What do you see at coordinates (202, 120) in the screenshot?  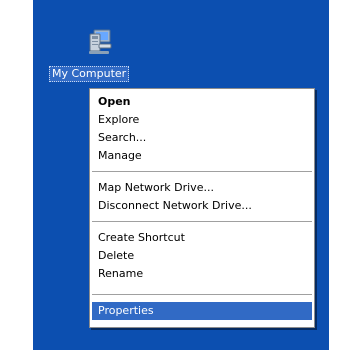 I see `menu-item-explore: Explore` at bounding box center [202, 120].